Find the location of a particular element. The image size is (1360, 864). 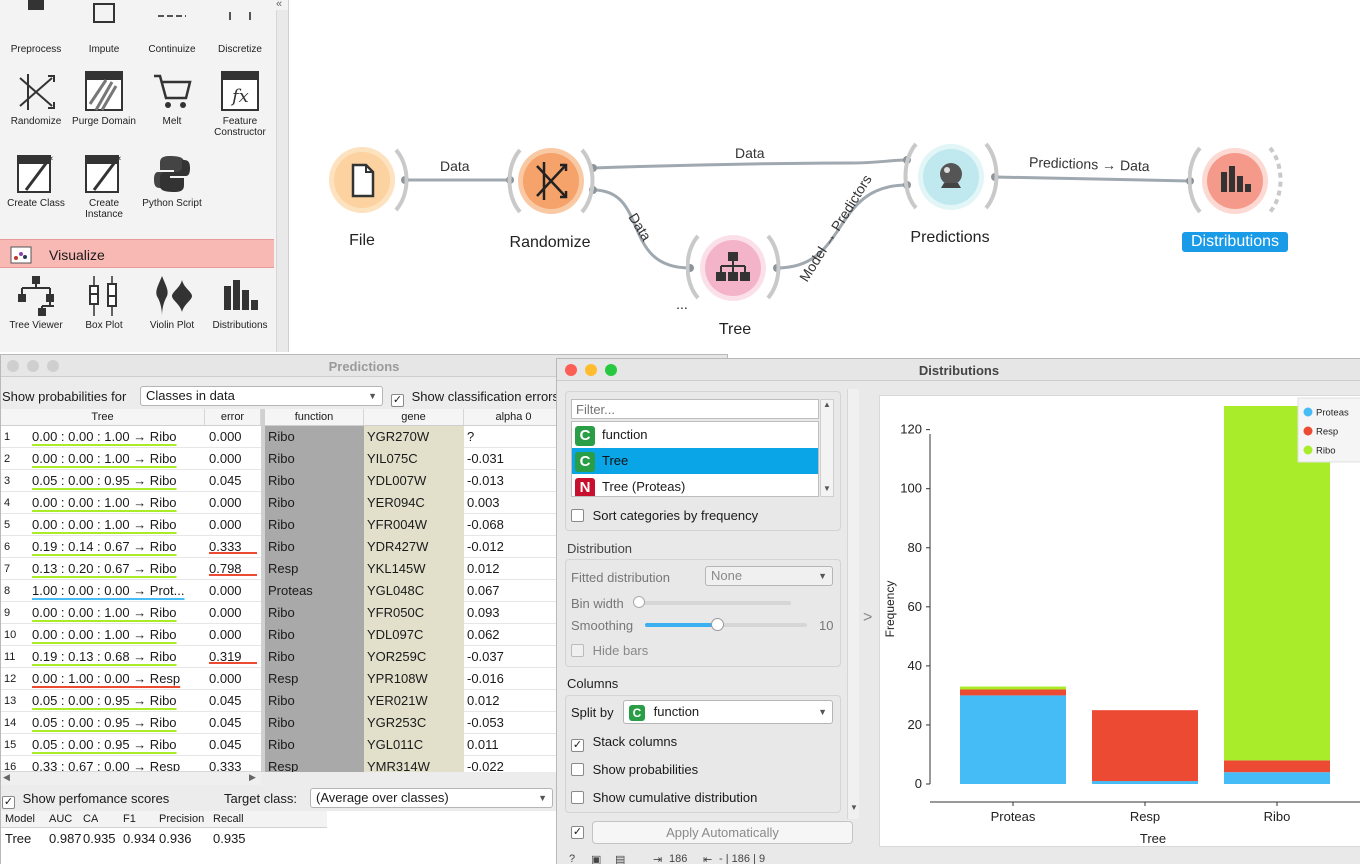

hide-bars-row: Hide bars is located at coordinates (609, 650).